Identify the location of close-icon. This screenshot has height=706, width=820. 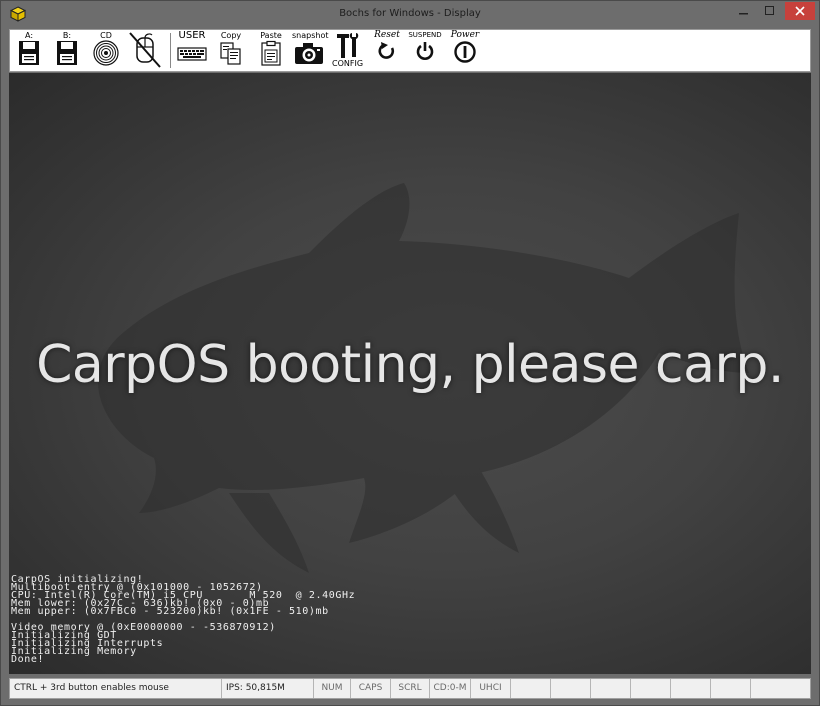
(800, 11).